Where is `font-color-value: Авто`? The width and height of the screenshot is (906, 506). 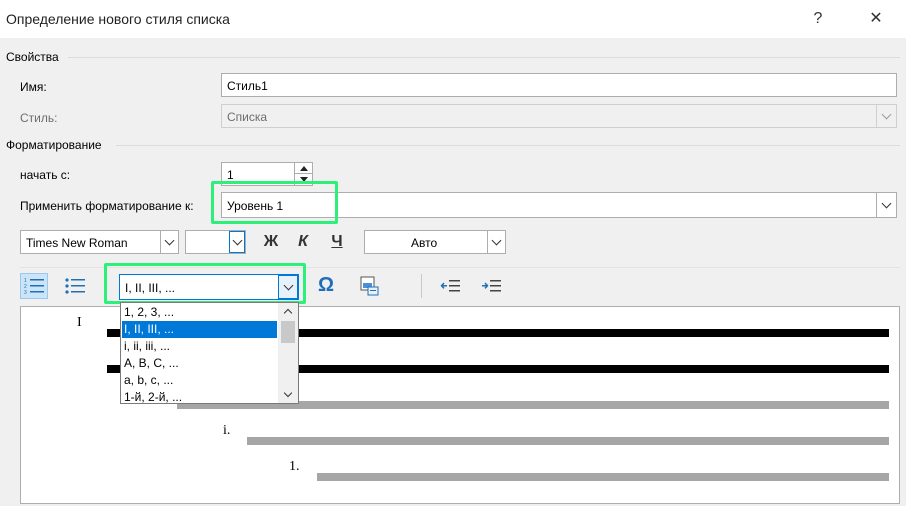
font-color-value: Авто is located at coordinates (424, 243).